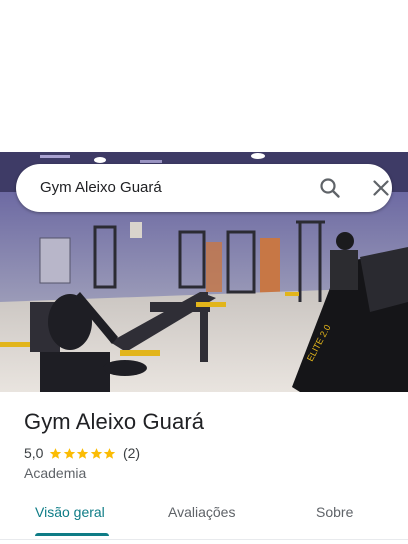 The height and width of the screenshot is (544, 408). What do you see at coordinates (114, 421) in the screenshot?
I see `place-title: Gym Aleixo Guará` at bounding box center [114, 421].